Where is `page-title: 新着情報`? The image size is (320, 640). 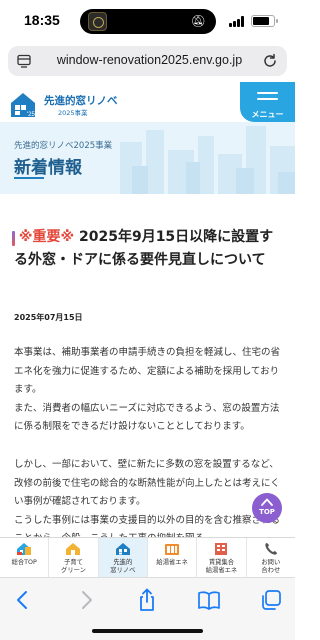
page-title: 新着情報 is located at coordinates (48, 168).